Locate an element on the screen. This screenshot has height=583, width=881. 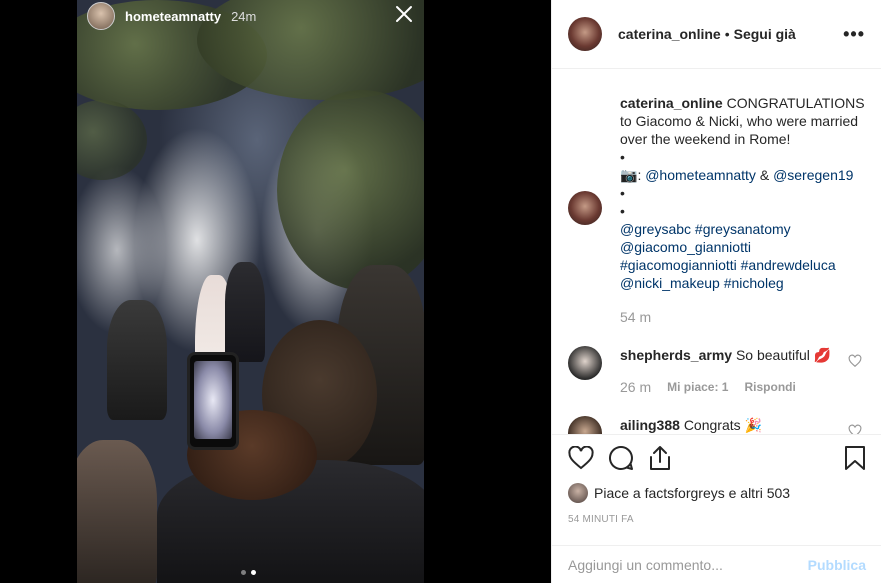
hashtag-link: #giacomogianniotti is located at coordinates (678, 265).